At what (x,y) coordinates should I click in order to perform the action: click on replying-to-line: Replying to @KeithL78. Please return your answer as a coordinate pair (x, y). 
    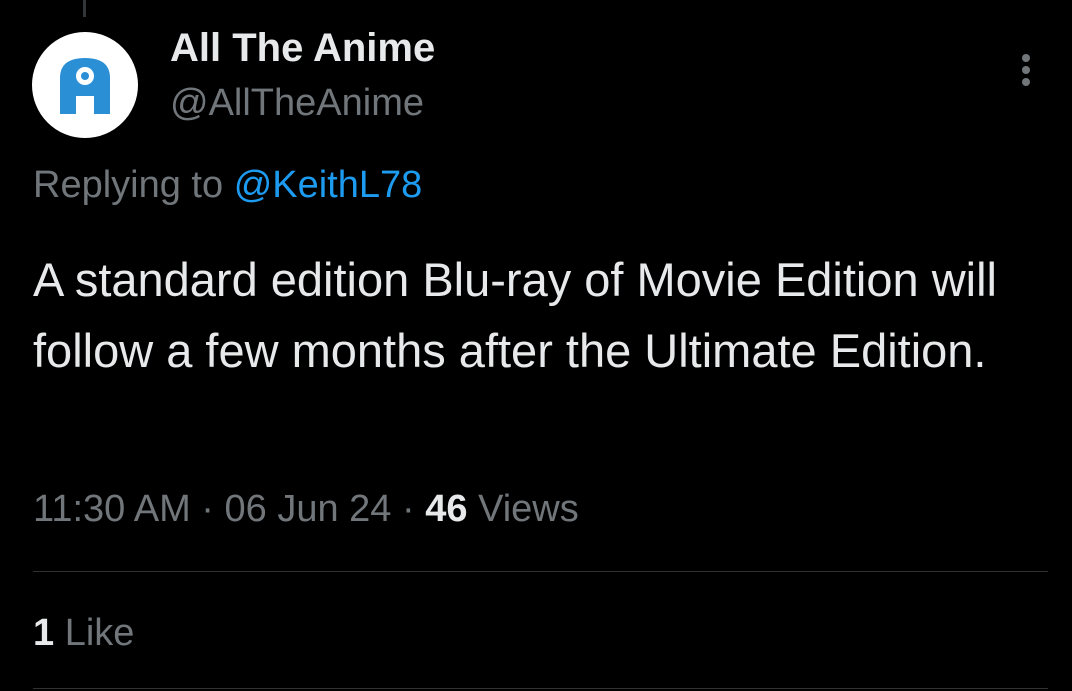
    Looking at the image, I should click on (227, 185).